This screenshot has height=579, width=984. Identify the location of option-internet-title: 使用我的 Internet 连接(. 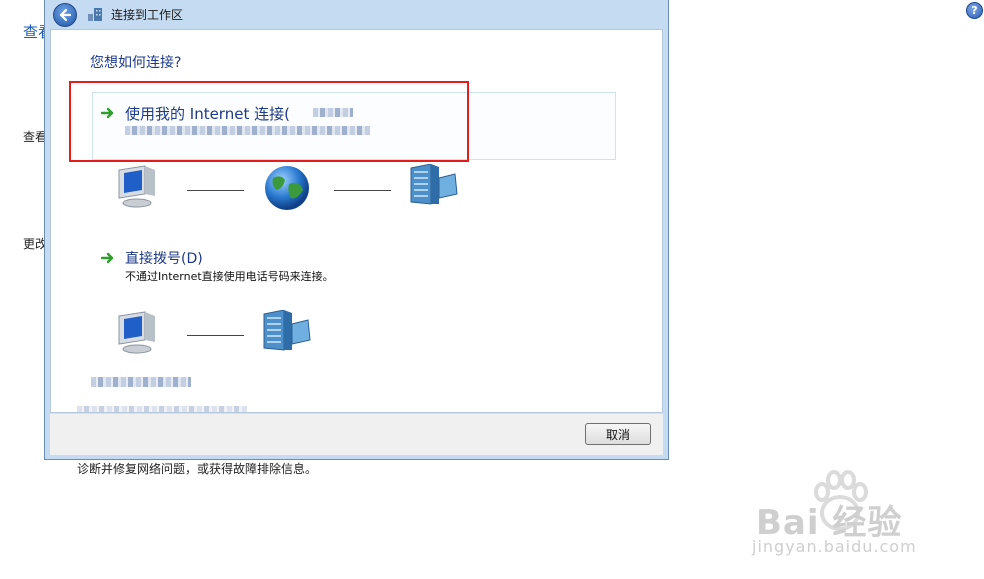
(207, 113).